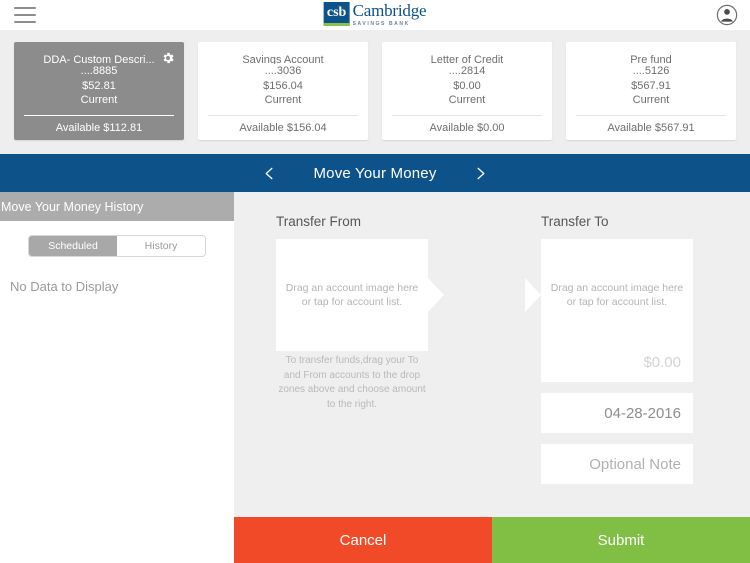 The image size is (750, 563). Describe the element at coordinates (99, 128) in the screenshot. I see `account-available: Available $112.81` at that location.